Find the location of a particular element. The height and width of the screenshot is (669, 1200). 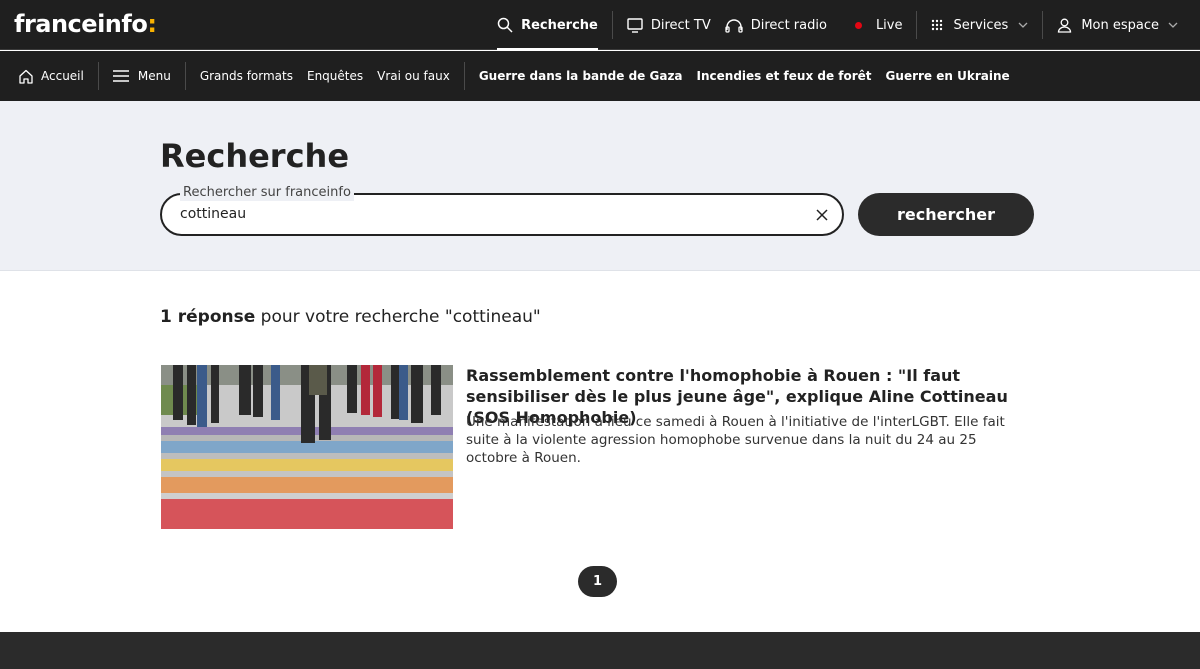

search-label: Rechercher sur franceinfo is located at coordinates (267, 193).